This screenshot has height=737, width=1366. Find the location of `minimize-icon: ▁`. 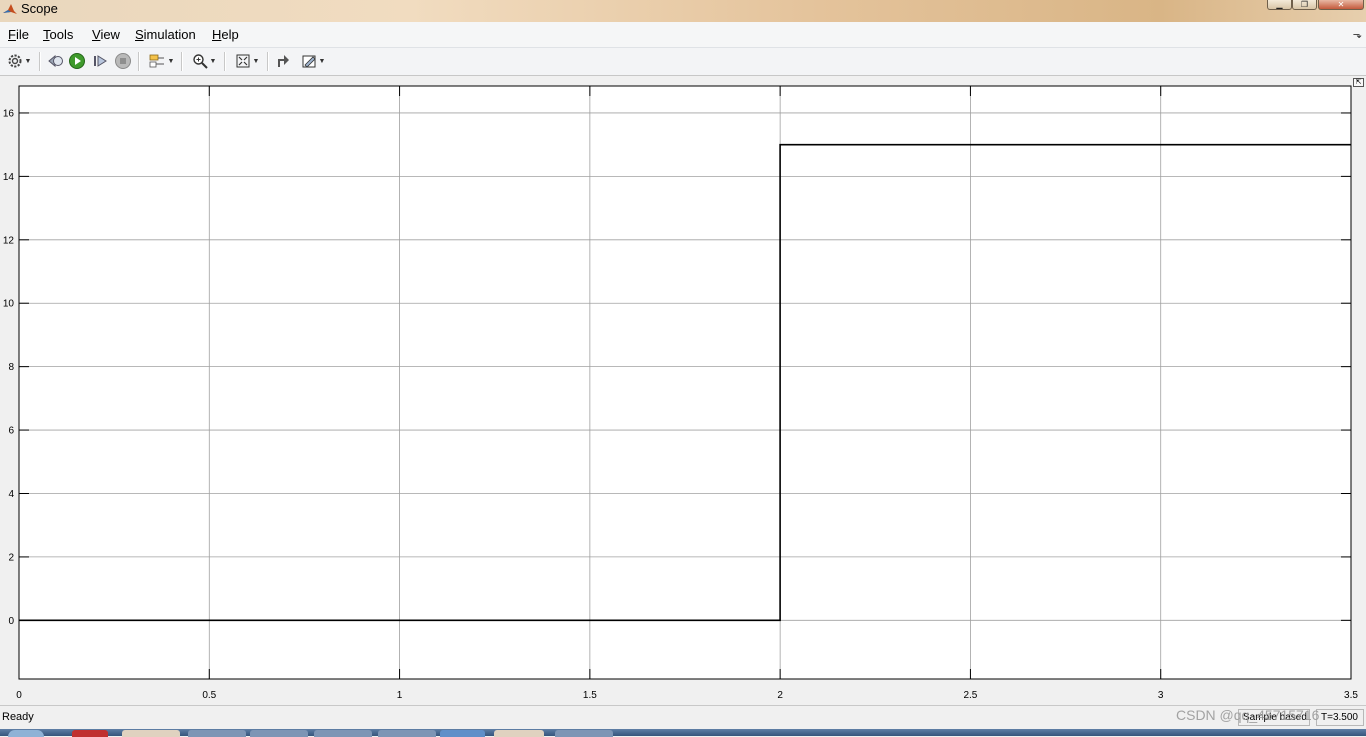

minimize-icon: ▁ is located at coordinates (1279, 4).